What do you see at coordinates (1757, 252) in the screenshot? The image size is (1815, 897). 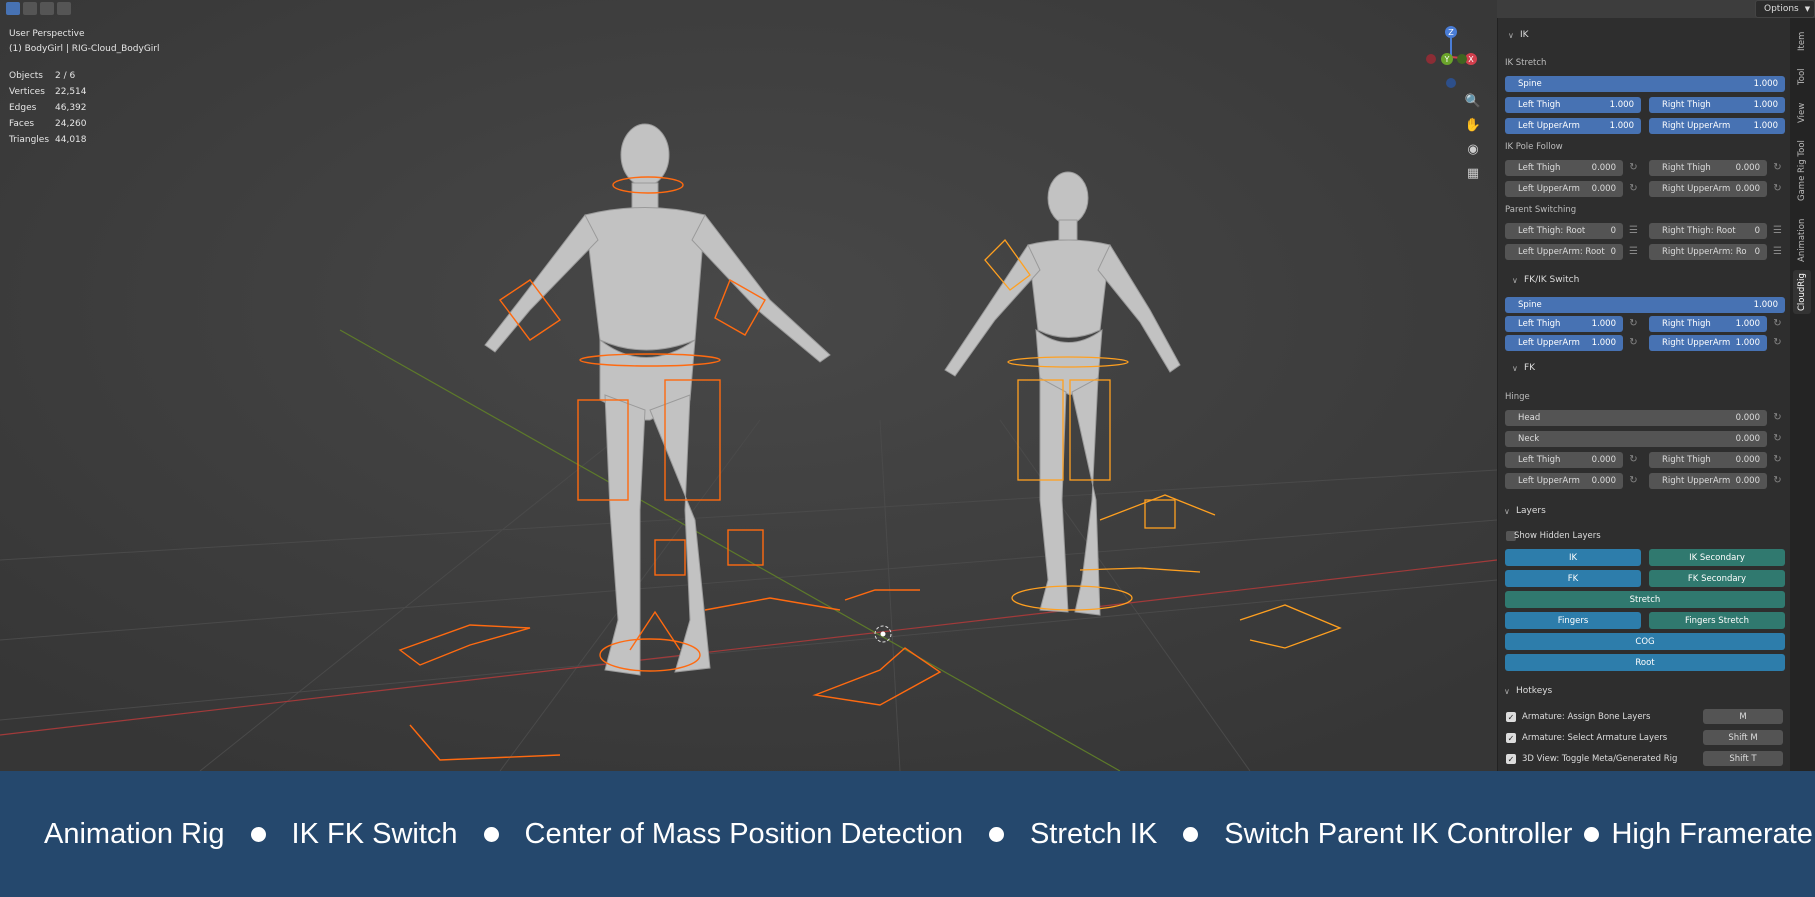 I see `field-value: 0` at bounding box center [1757, 252].